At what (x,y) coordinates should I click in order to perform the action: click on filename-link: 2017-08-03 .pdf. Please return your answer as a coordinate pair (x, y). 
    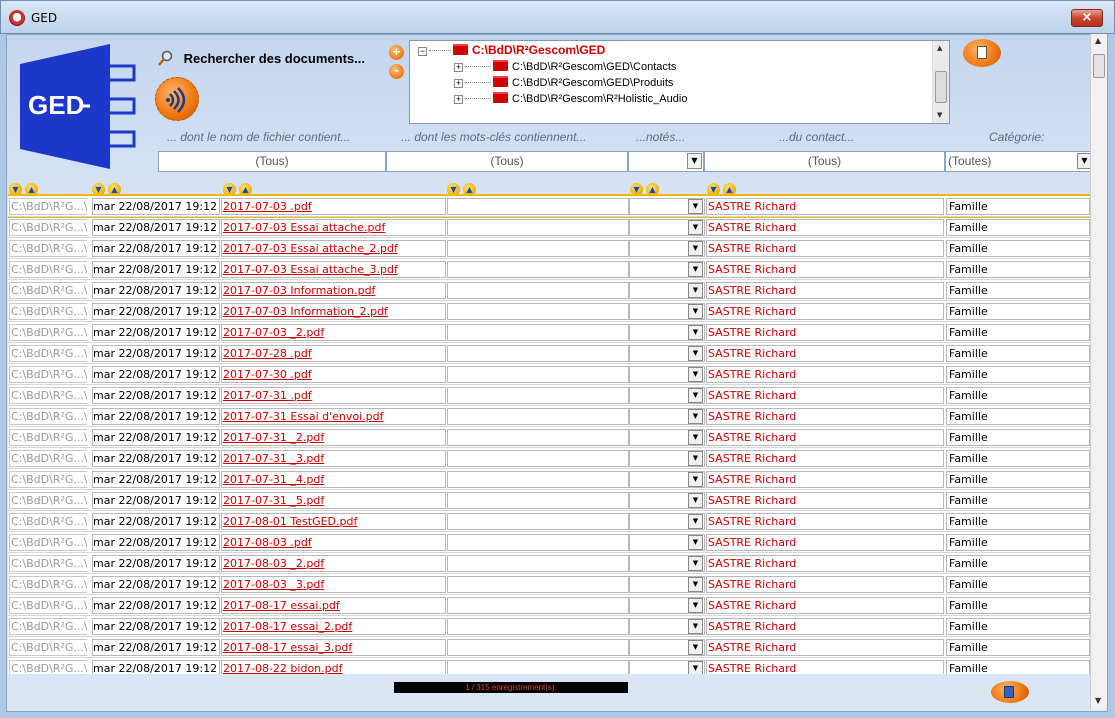
    Looking at the image, I should click on (333, 542).